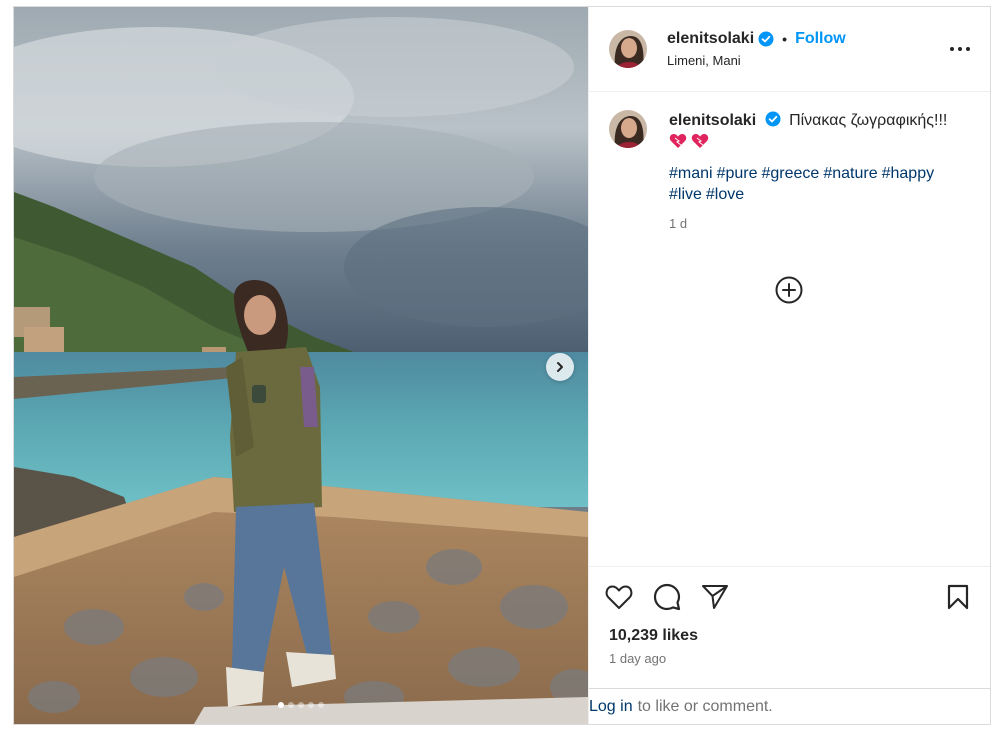 This screenshot has height=731, width=996. I want to click on author-avatar, so click(628, 49).